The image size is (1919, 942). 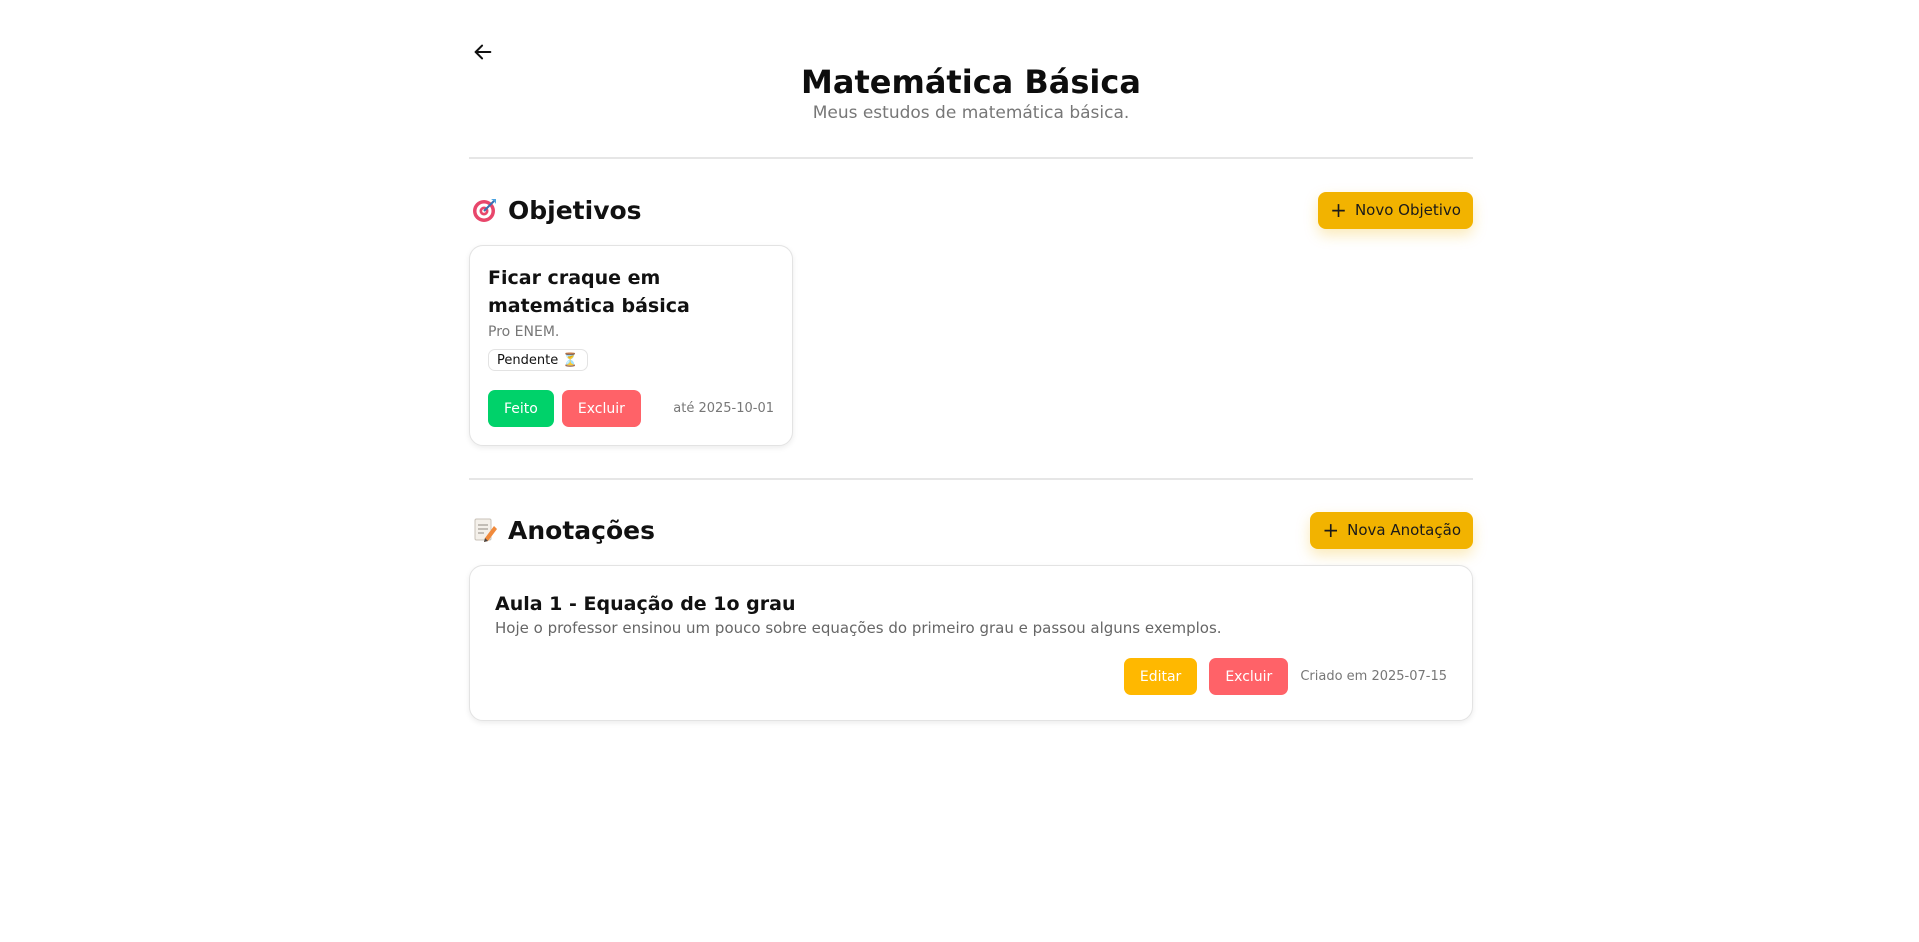 I want to click on target-icon, so click(x=485, y=210).